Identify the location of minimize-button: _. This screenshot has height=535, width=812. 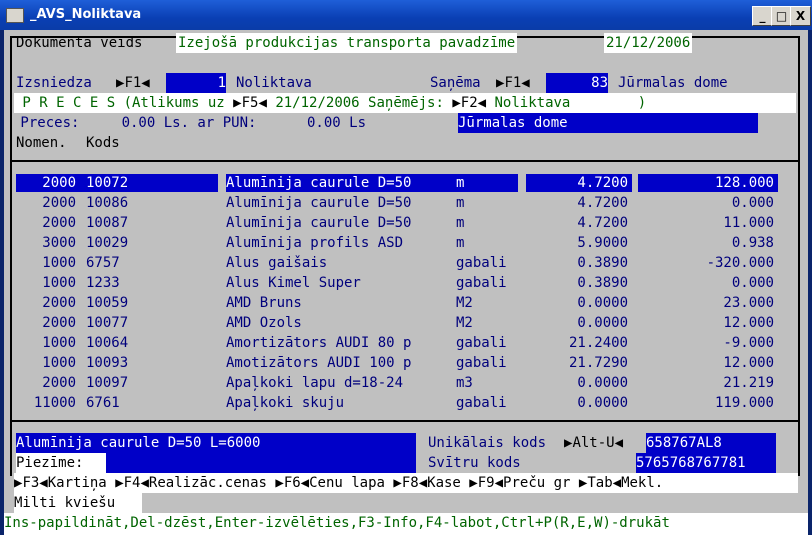
(762, 16).